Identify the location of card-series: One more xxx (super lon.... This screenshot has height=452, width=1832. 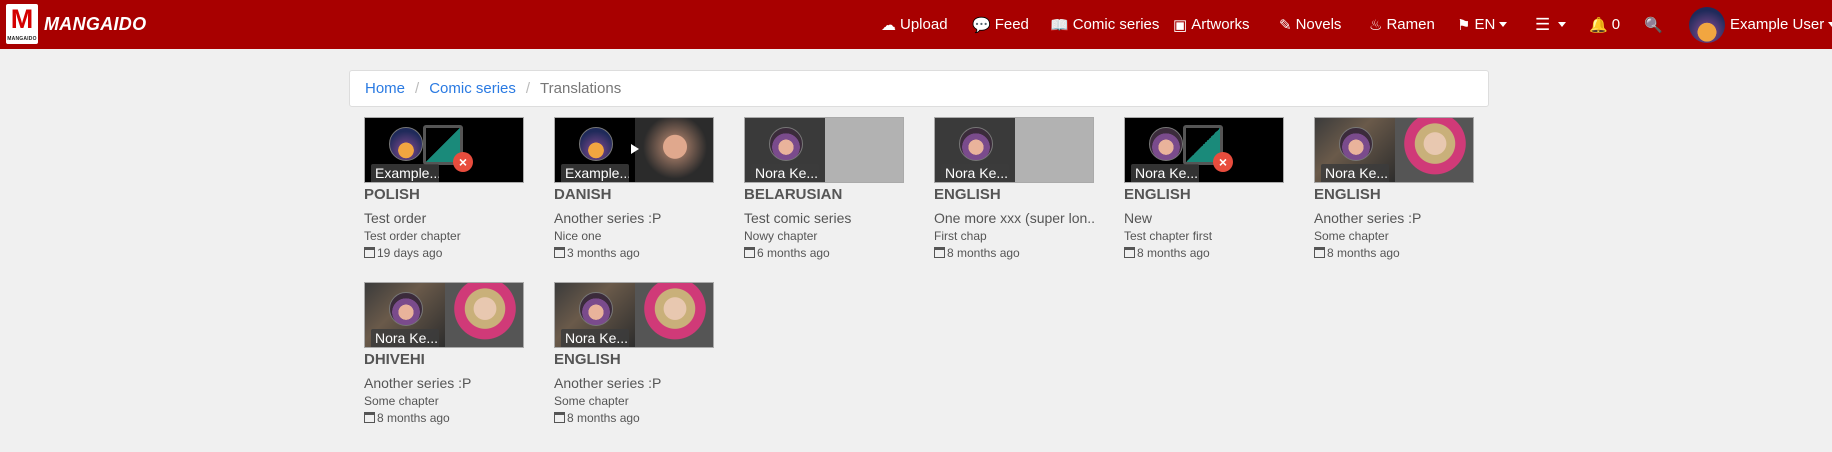
(1014, 218).